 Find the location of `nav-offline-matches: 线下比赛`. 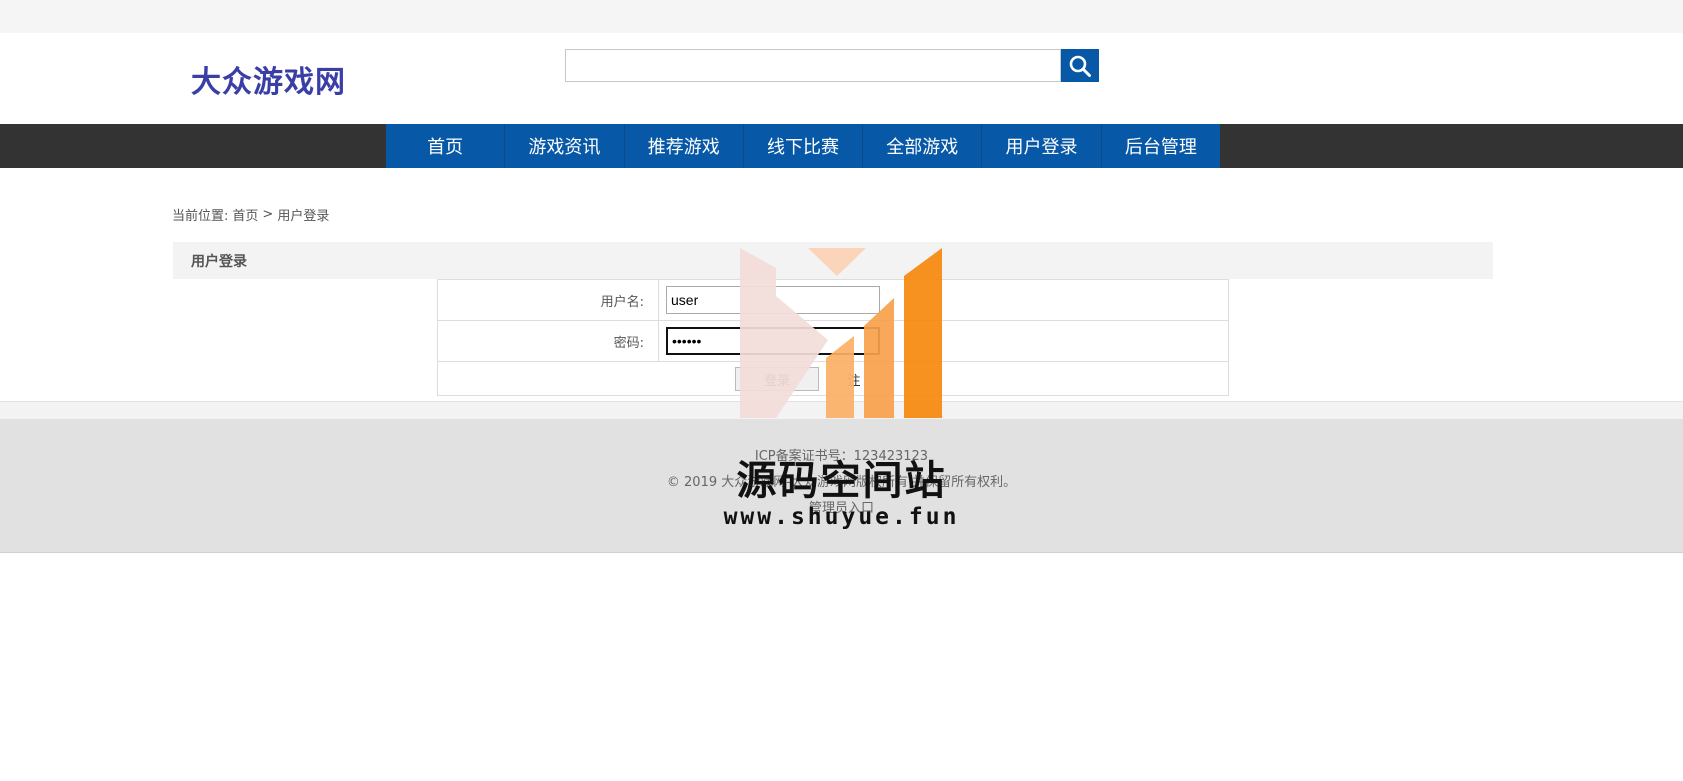

nav-offline-matches: 线下比赛 is located at coordinates (804, 146).